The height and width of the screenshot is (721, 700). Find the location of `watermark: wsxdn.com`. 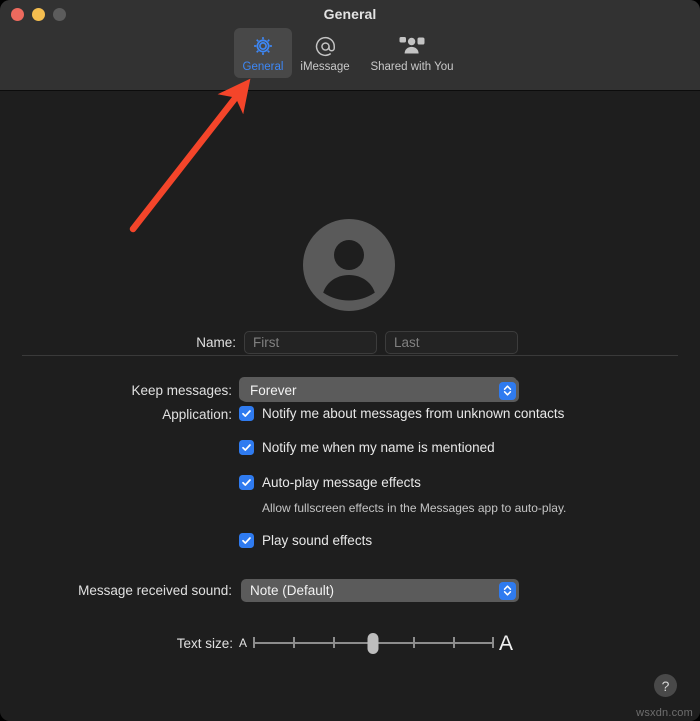

watermark: wsxdn.com is located at coordinates (664, 713).